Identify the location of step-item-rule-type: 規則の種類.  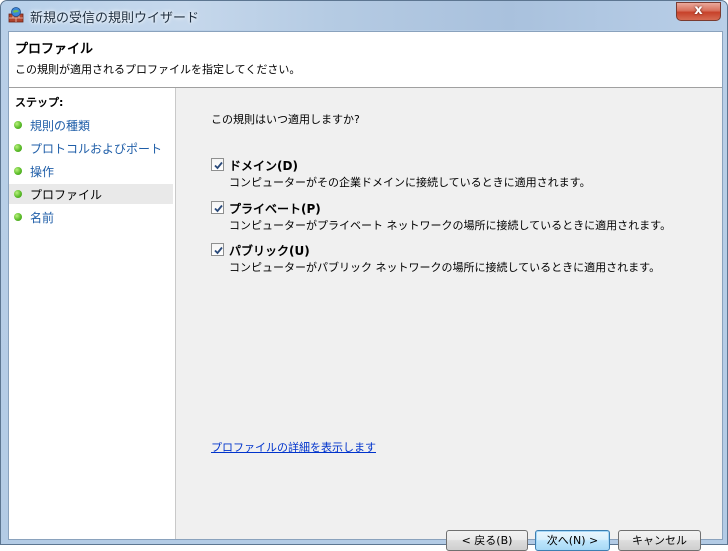
(91, 125).